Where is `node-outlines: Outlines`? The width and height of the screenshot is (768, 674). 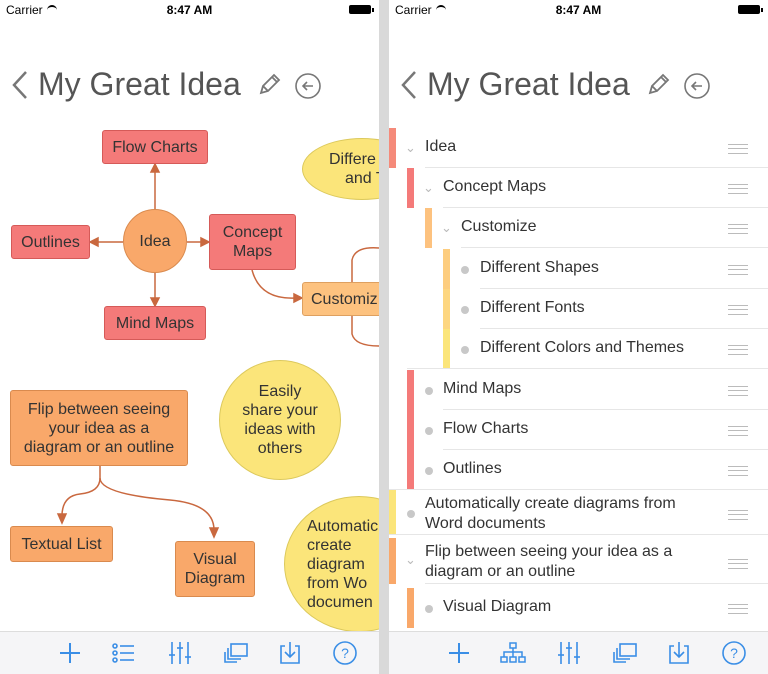
node-outlines: Outlines is located at coordinates (50, 242).